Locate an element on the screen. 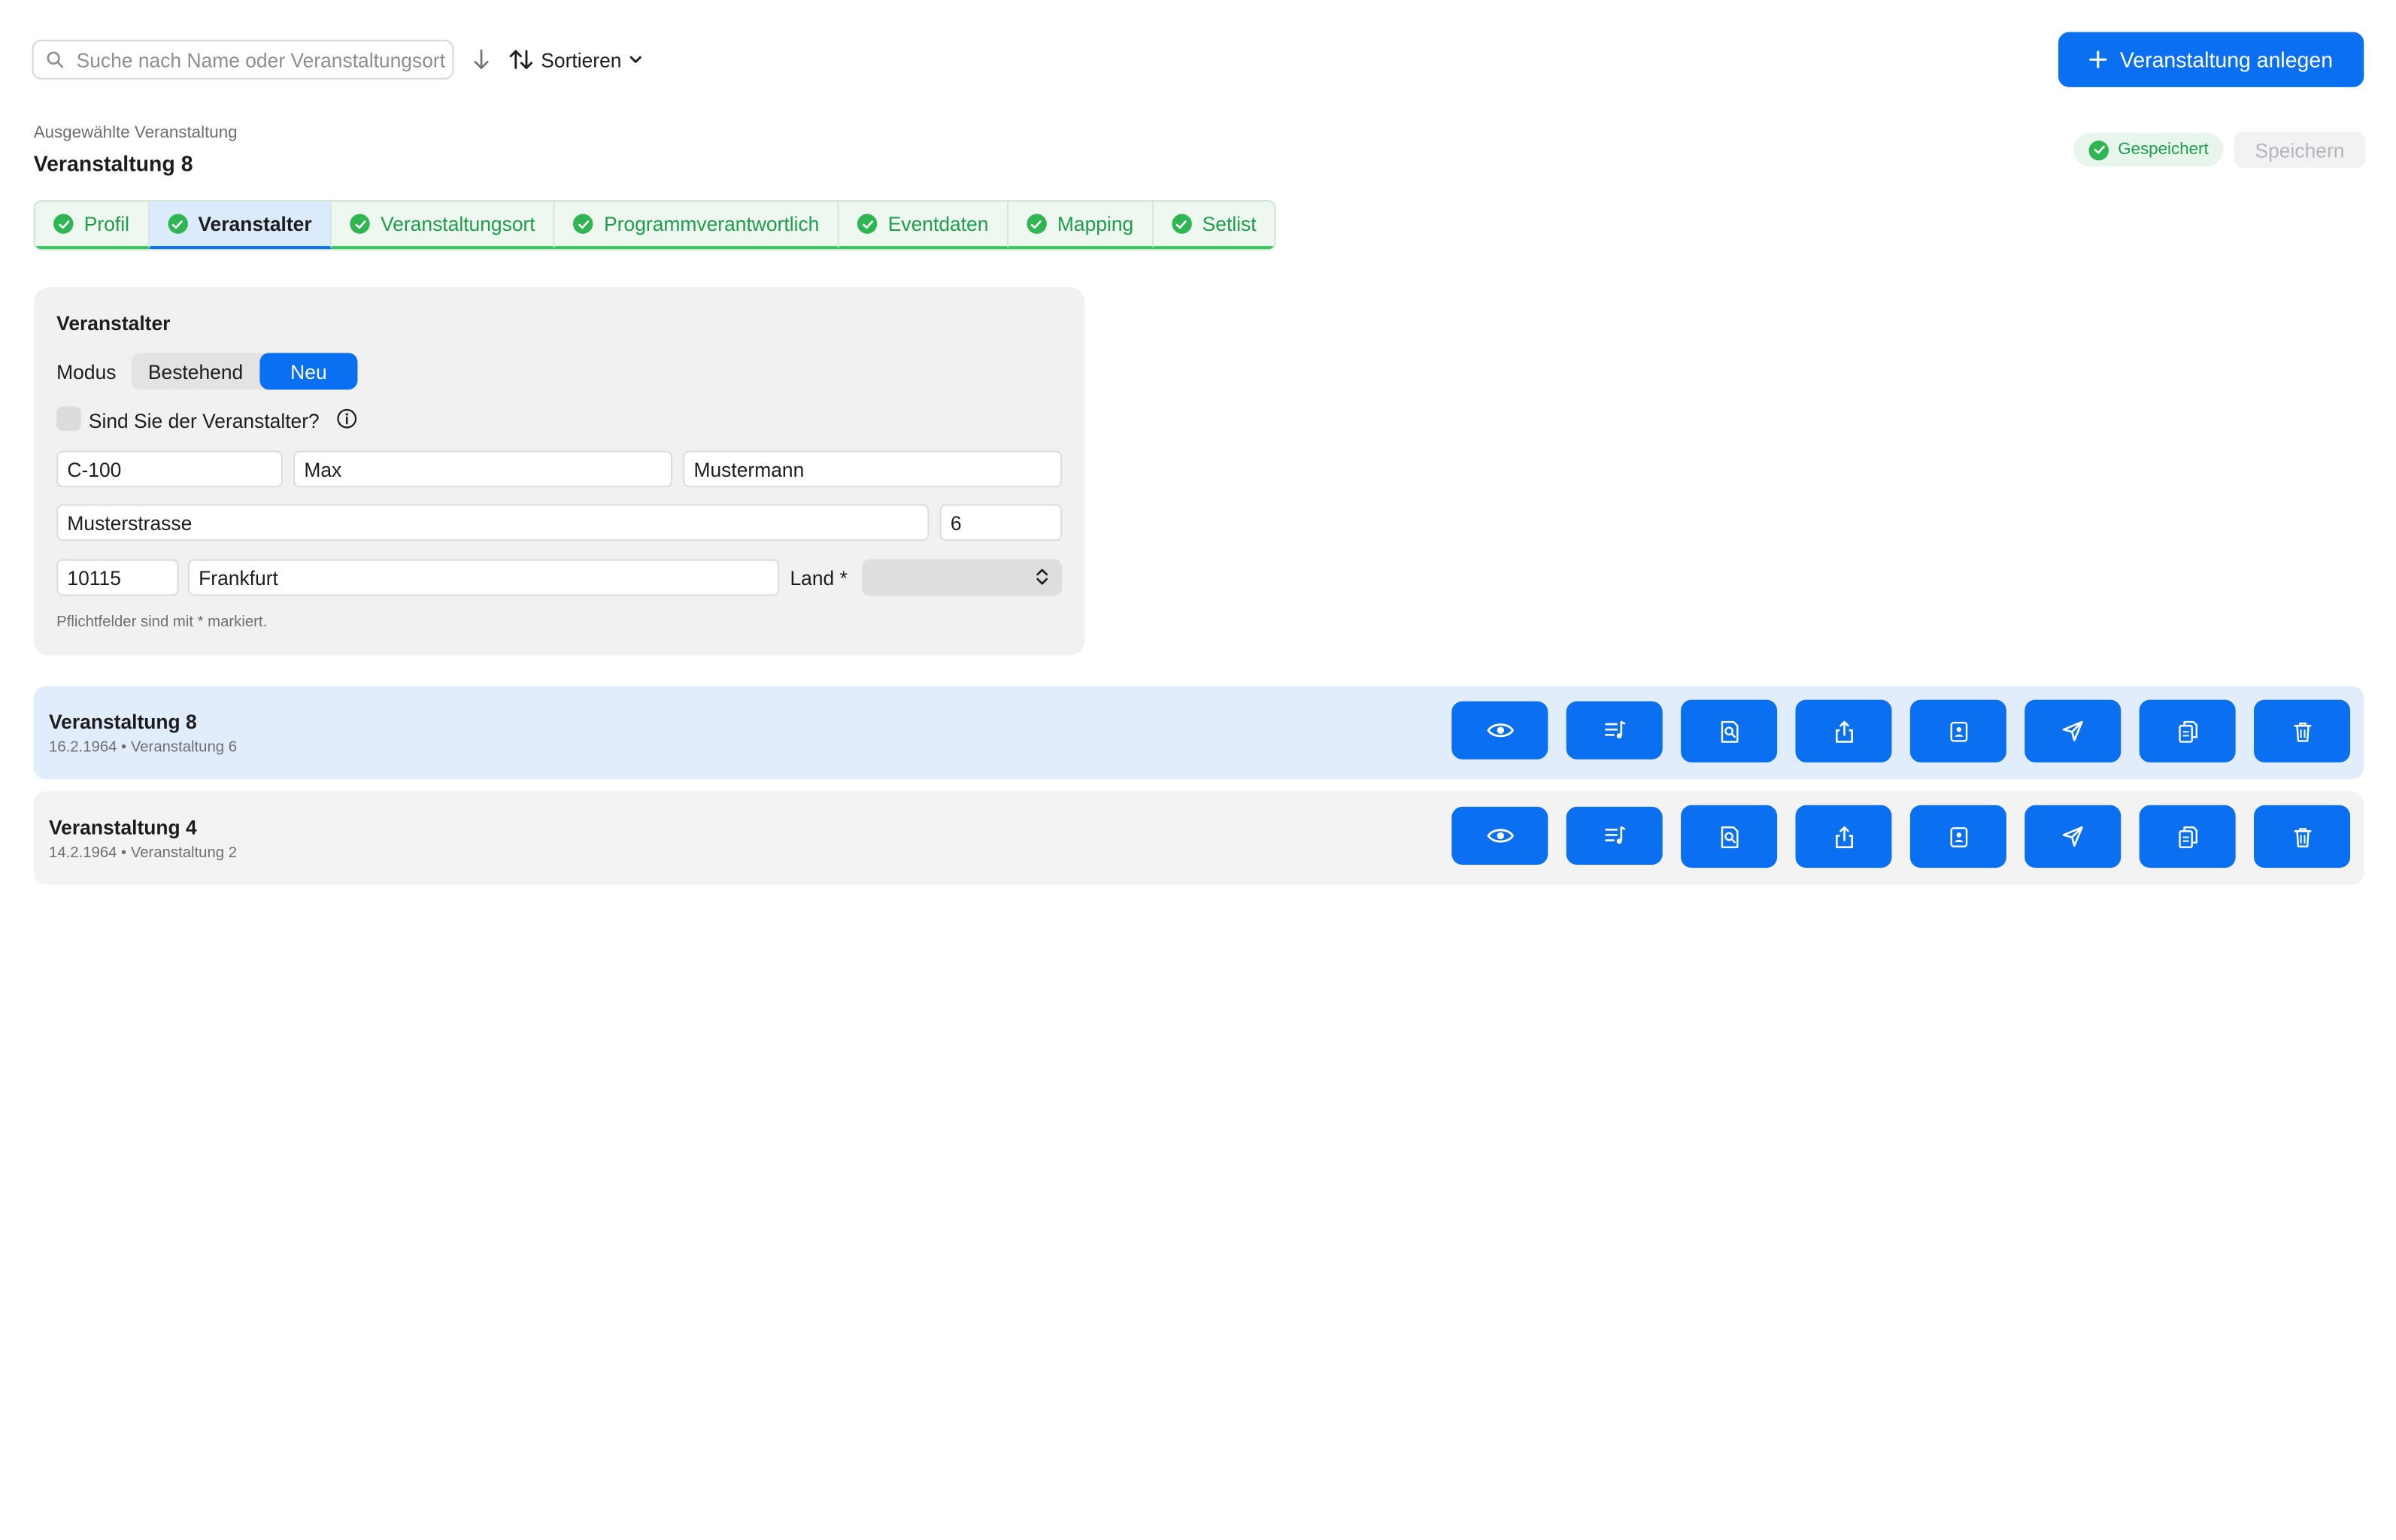 The height and width of the screenshot is (1540, 2396). tab-veranstaltungsort: Veranstaltungsort is located at coordinates (444, 226).